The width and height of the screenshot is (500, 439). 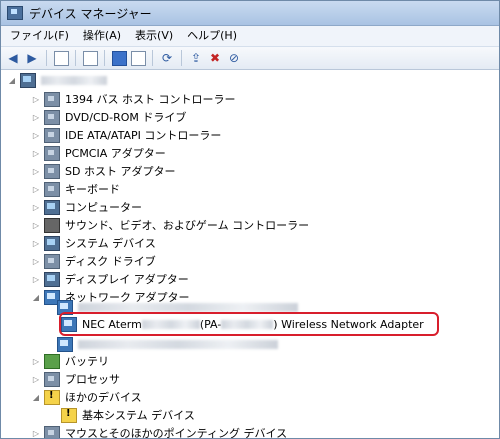 What do you see at coordinates (150, 99) in the screenshot?
I see `tree-item-label: 1394 バス ホスト コントローラー` at bounding box center [150, 99].